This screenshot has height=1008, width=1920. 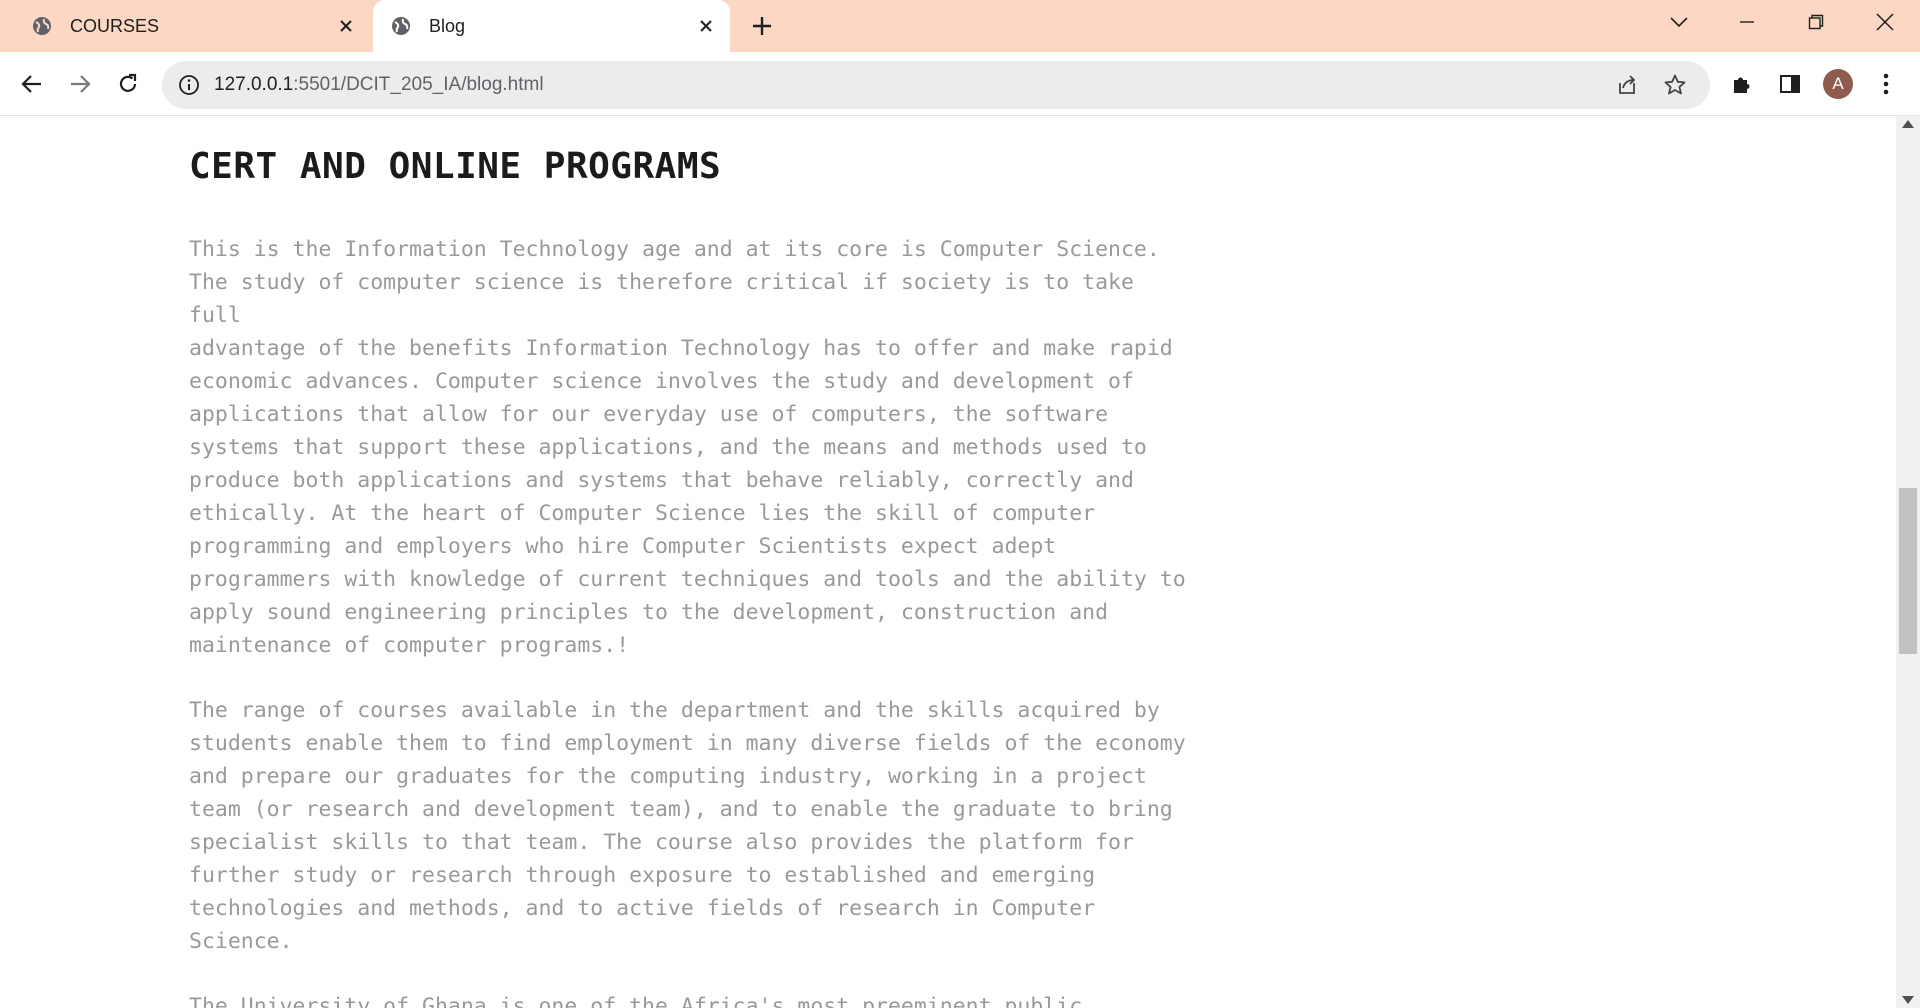 What do you see at coordinates (115, 25) in the screenshot?
I see `tab-title: COURSES` at bounding box center [115, 25].